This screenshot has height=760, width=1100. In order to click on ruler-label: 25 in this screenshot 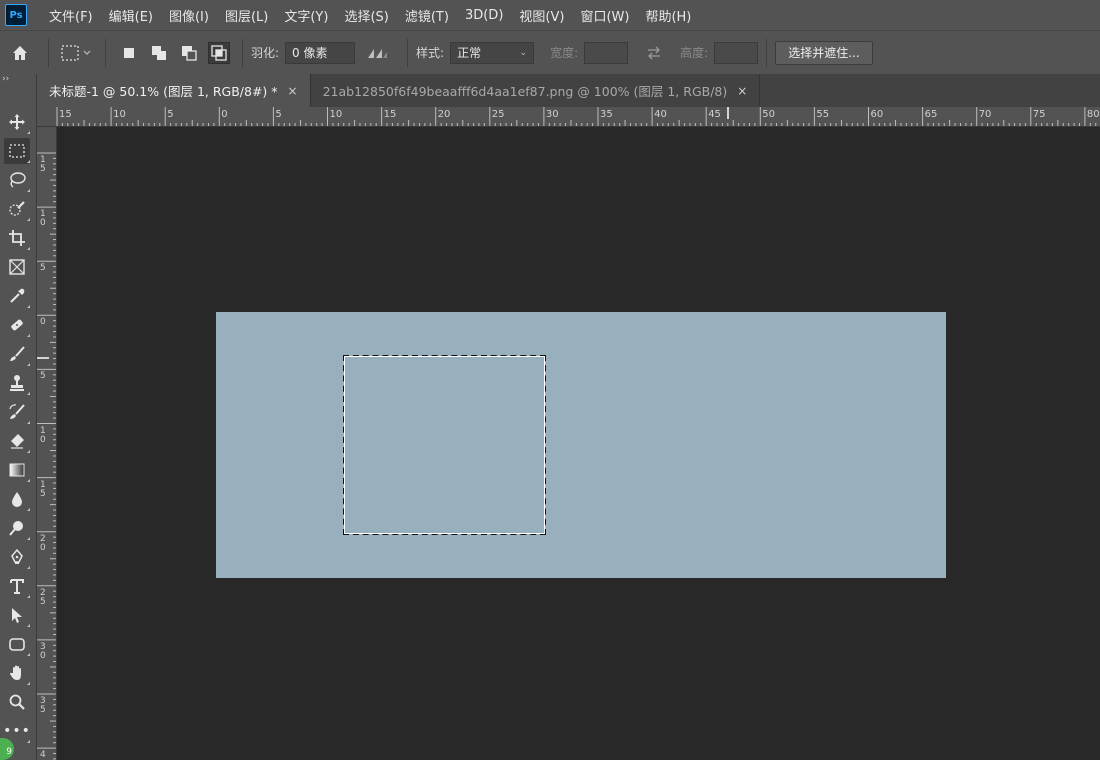, I will do `click(498, 114)`.